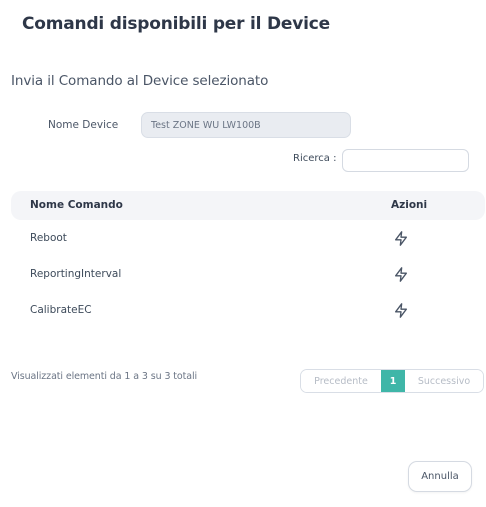 The width and height of the screenshot is (486, 507). Describe the element at coordinates (76, 274) in the screenshot. I see `command-name: ReportingInterval` at that location.